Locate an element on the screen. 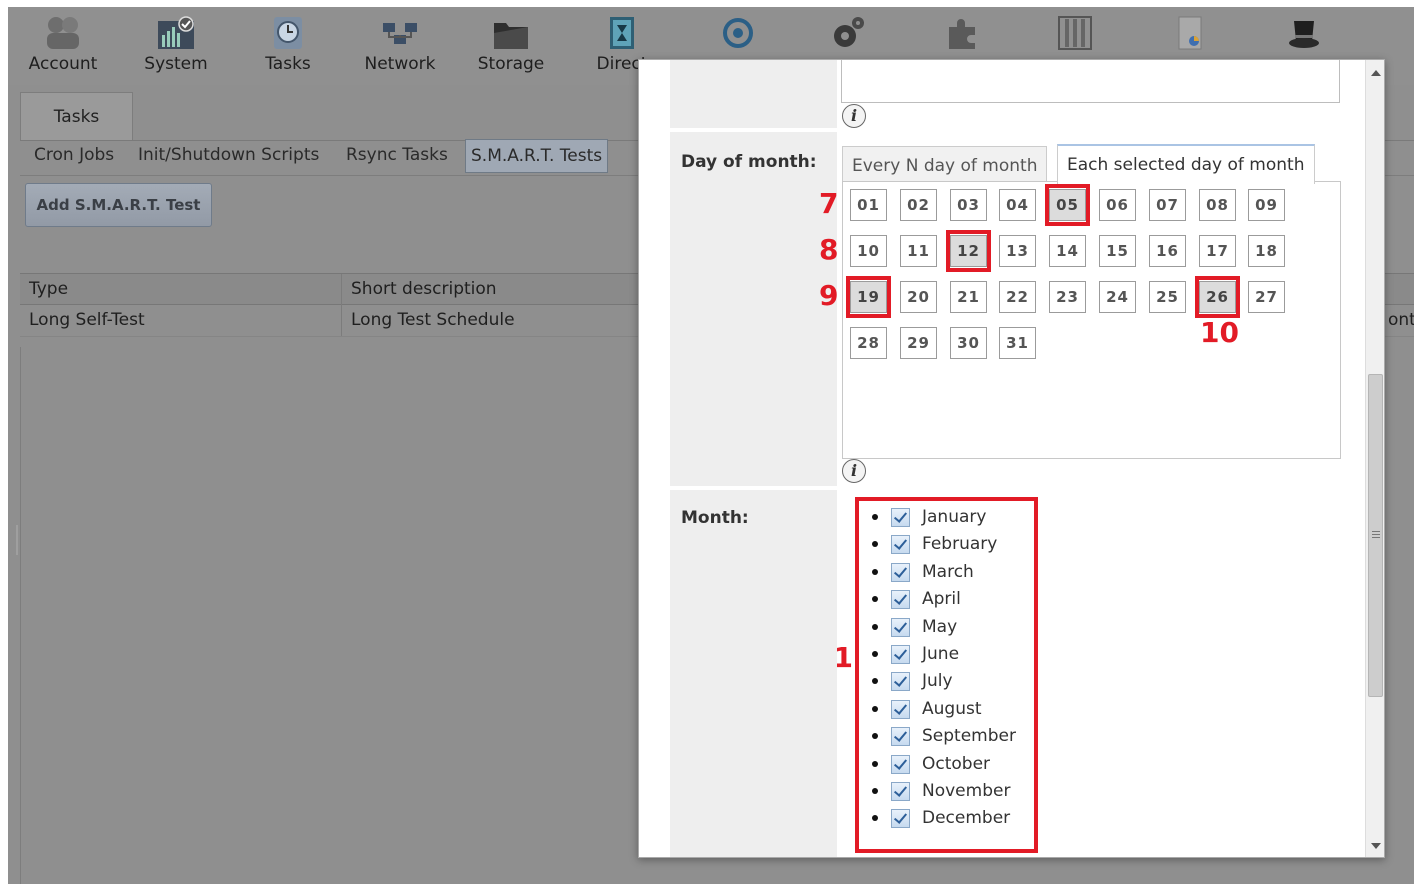 This screenshot has height=884, width=1418. dialog-scrollbar is located at coordinates (1374, 458).